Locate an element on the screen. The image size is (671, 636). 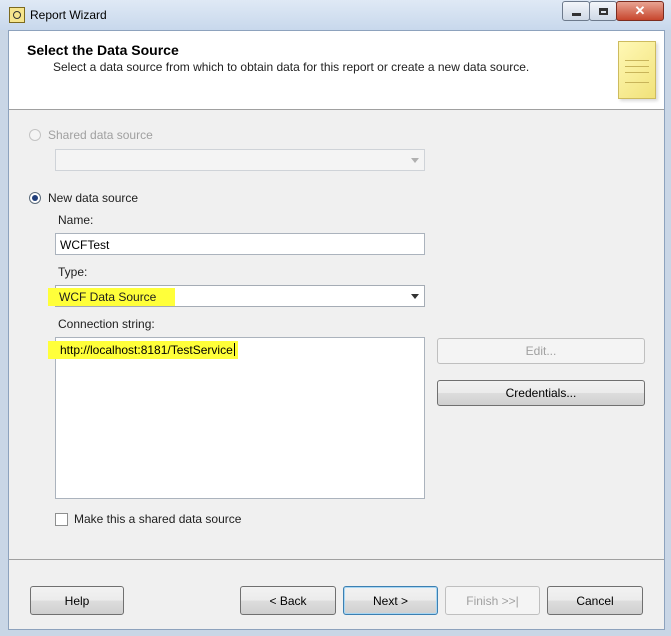
close-button: ✕ is located at coordinates (640, 11).